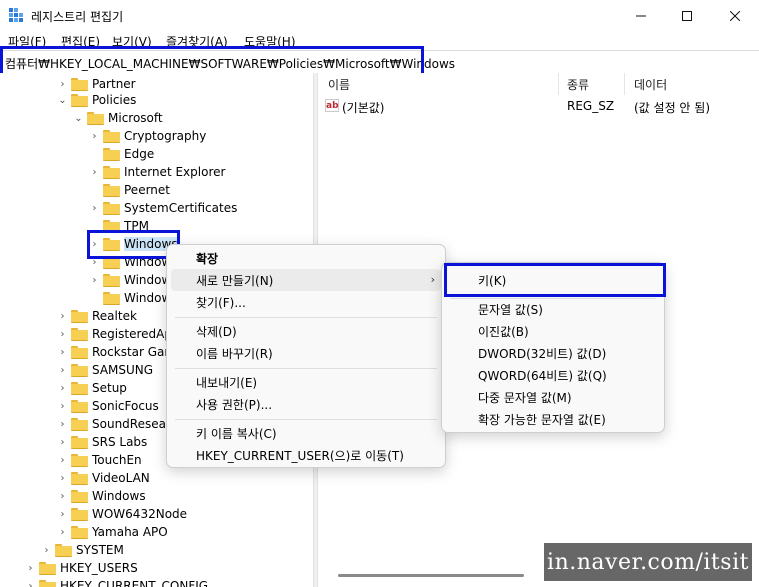  Describe the element at coordinates (116, 352) in the screenshot. I see `tree-item: › Rockstar Gam` at that location.